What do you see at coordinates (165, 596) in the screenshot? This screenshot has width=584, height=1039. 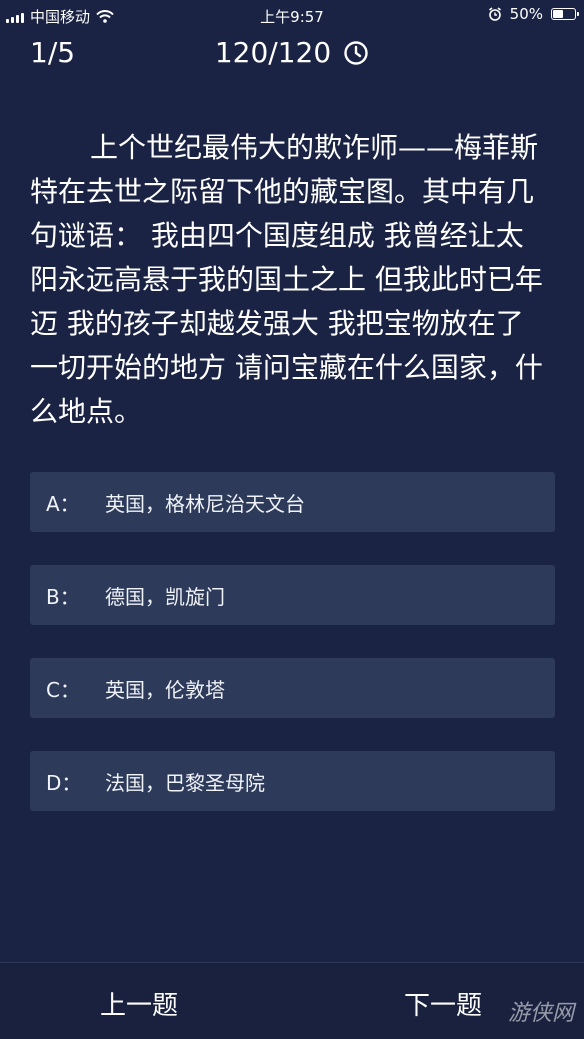 I see `option-text: 德国，凯旋门` at bounding box center [165, 596].